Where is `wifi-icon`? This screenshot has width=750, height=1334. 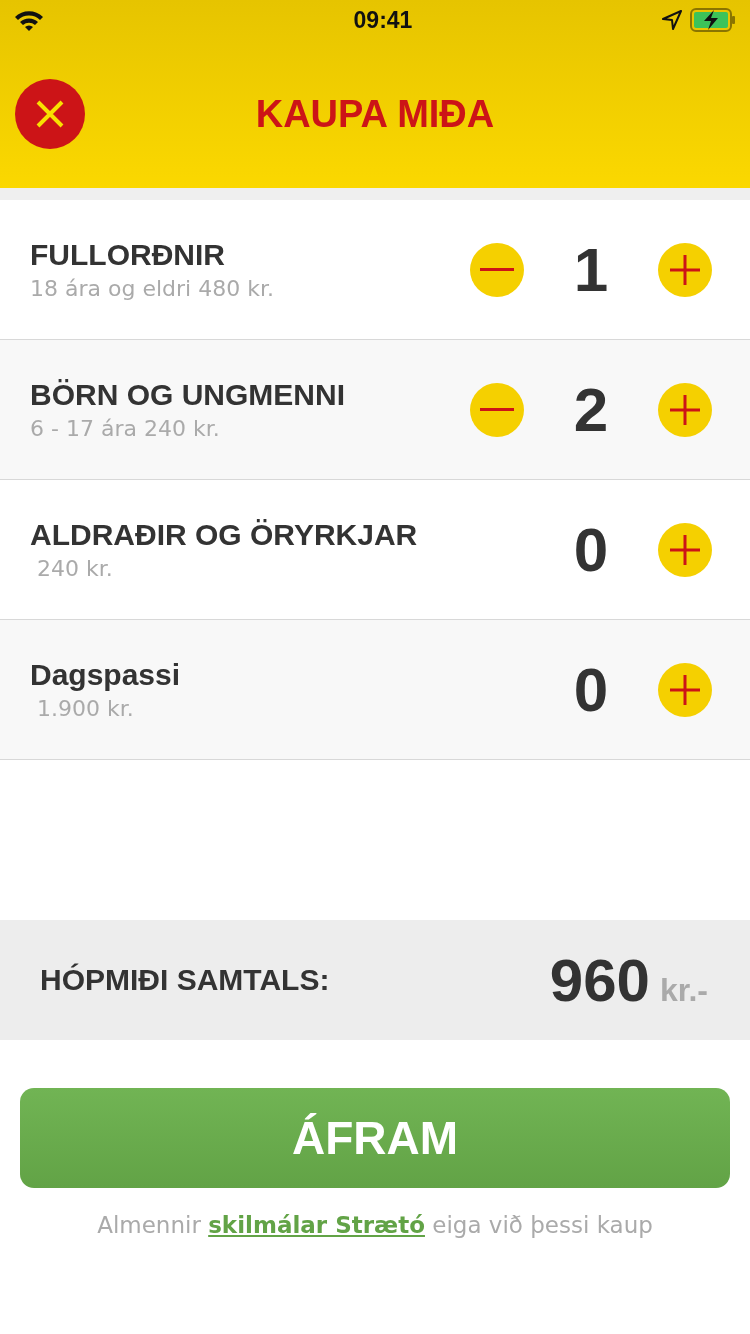
wifi-icon is located at coordinates (29, 20).